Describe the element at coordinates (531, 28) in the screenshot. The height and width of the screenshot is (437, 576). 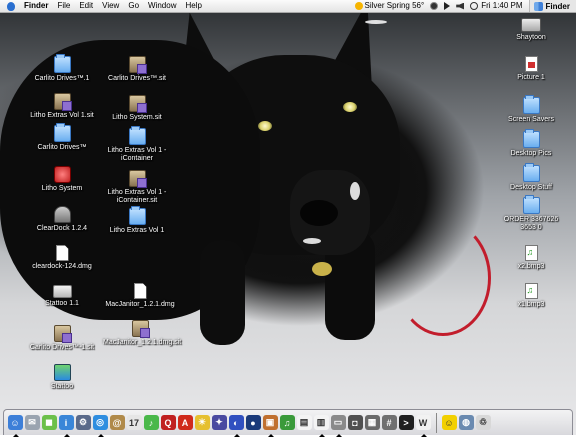
I see `desktop-icon: Shaytoon` at that location.